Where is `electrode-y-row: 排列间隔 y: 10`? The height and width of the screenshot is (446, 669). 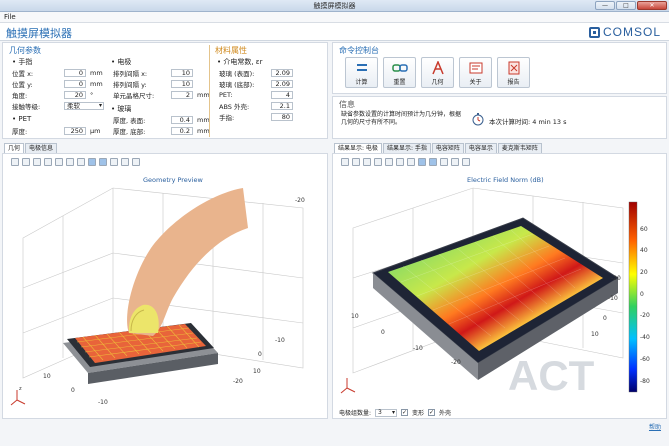
electrode-y-row: 排列间隔 y: 10 is located at coordinates (153, 84).